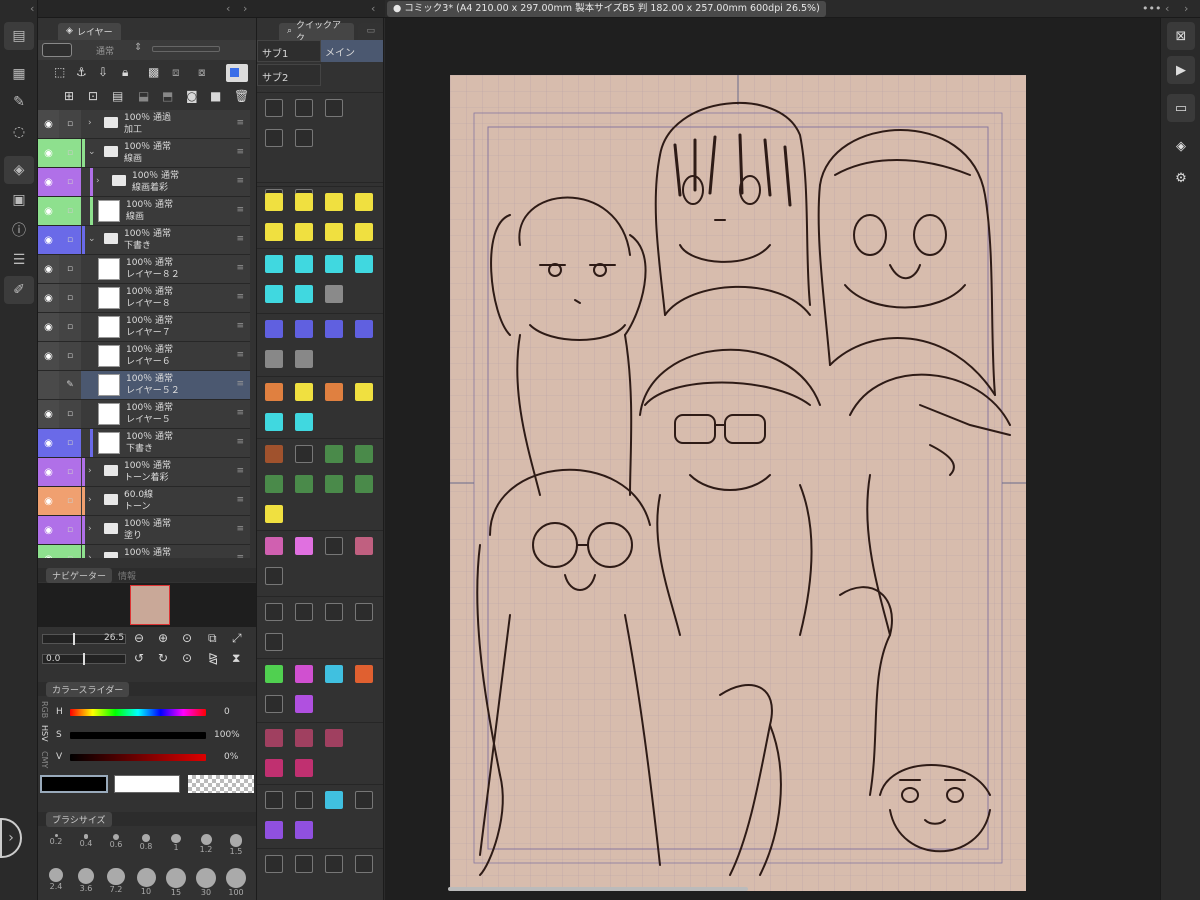 This screenshot has height=900, width=1200. I want to click on brush-size-preset: 0.2, so click(56, 840).